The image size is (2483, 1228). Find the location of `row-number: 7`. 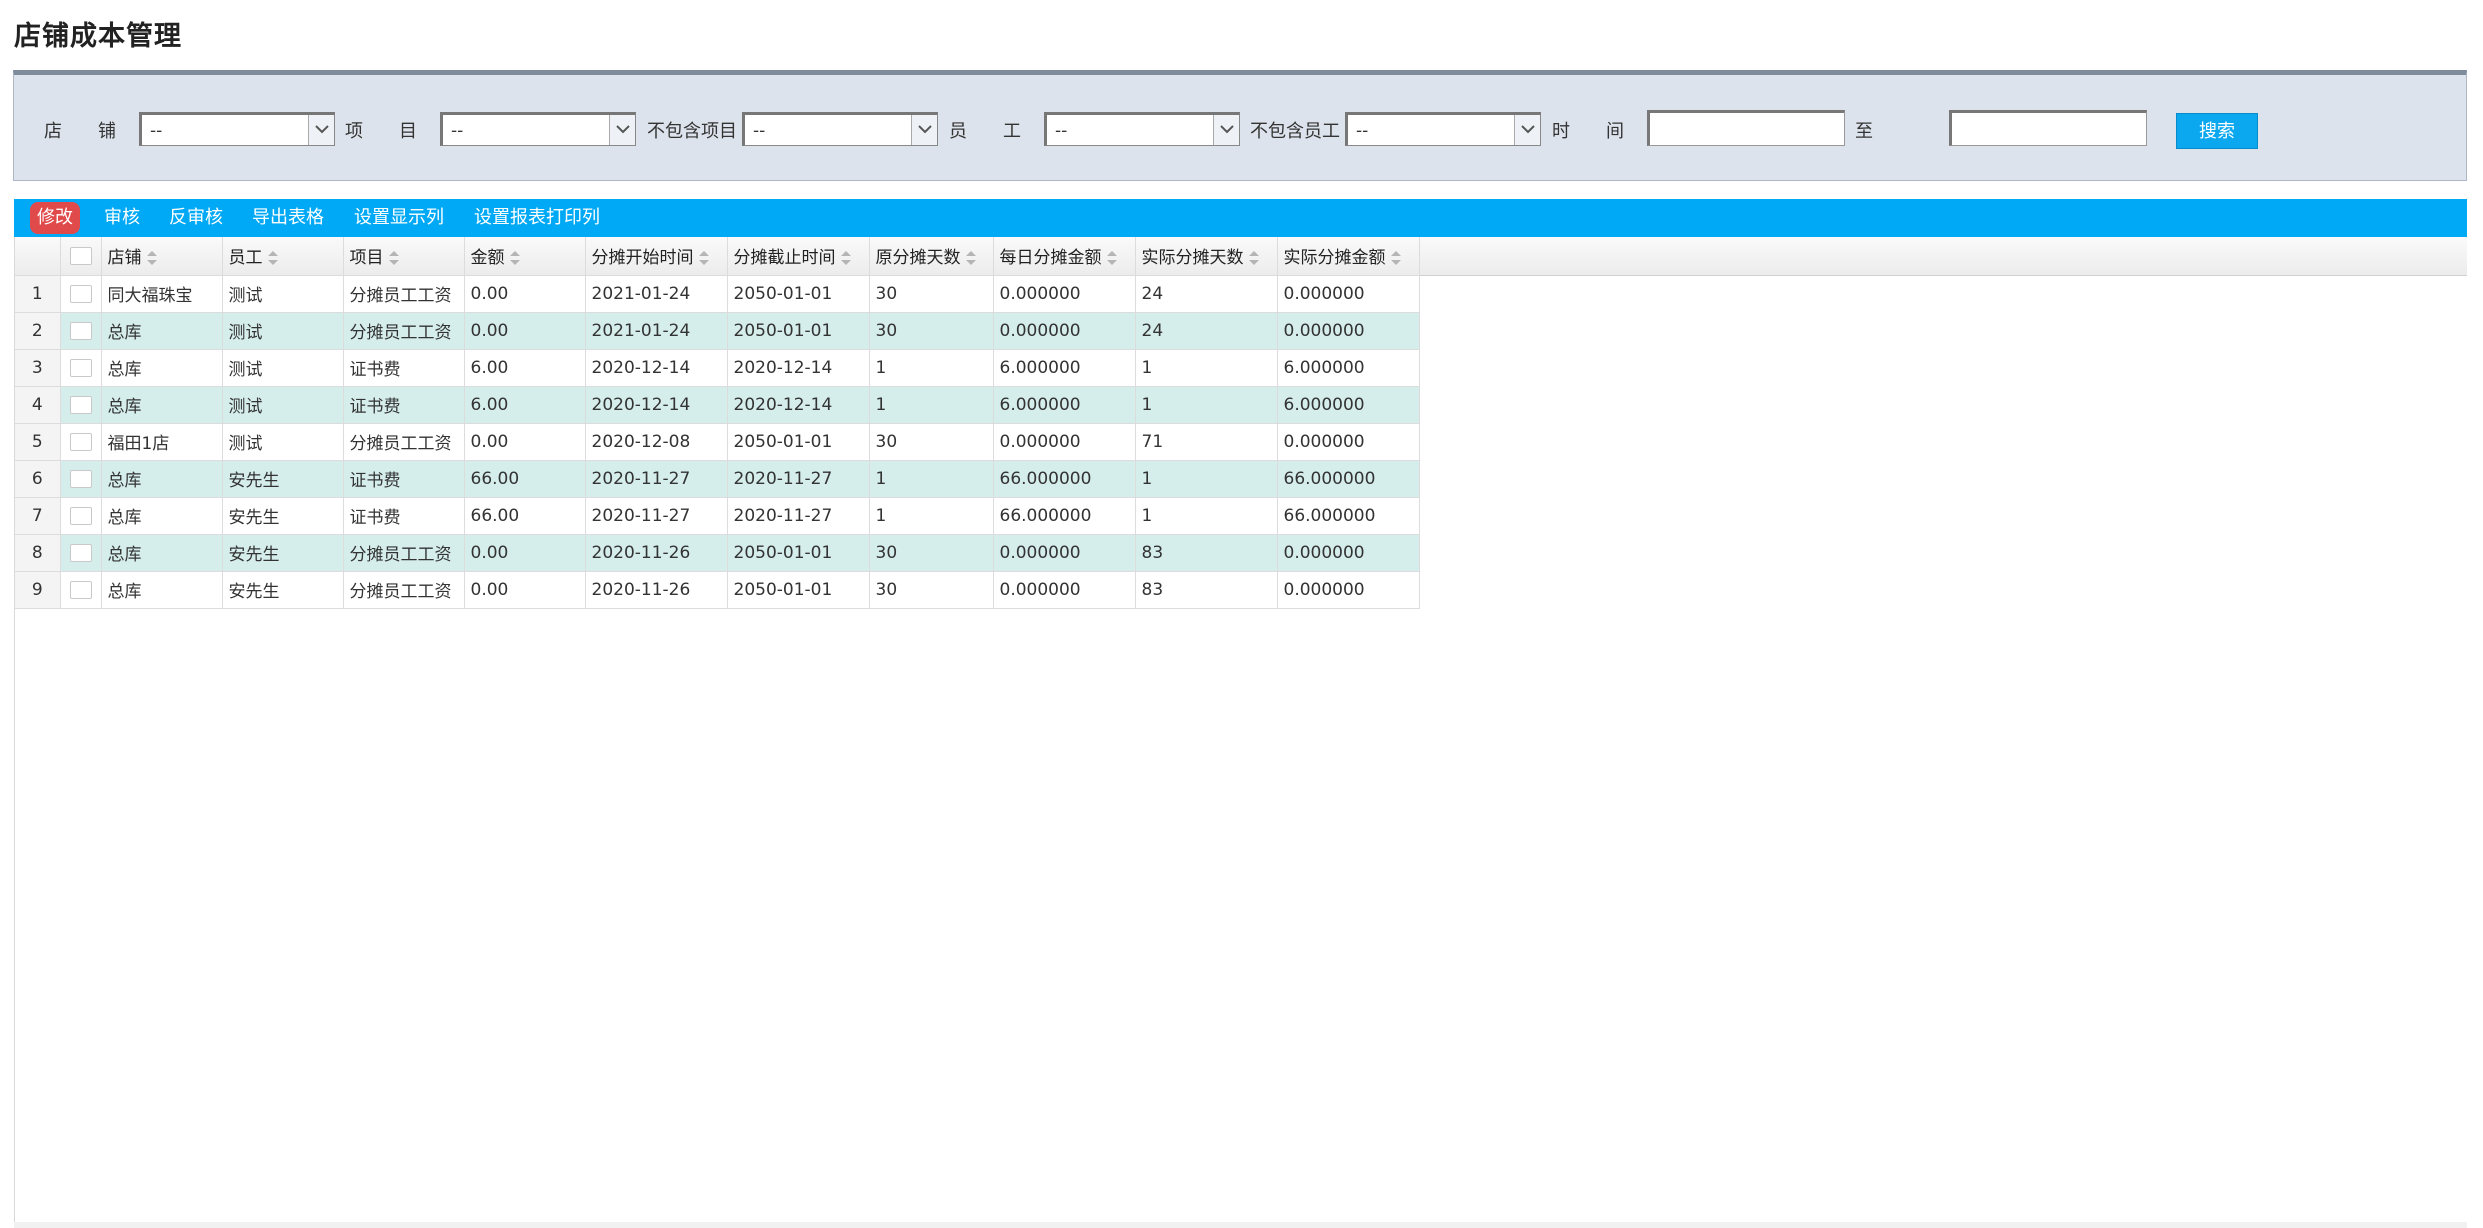

row-number: 7 is located at coordinates (38, 516).